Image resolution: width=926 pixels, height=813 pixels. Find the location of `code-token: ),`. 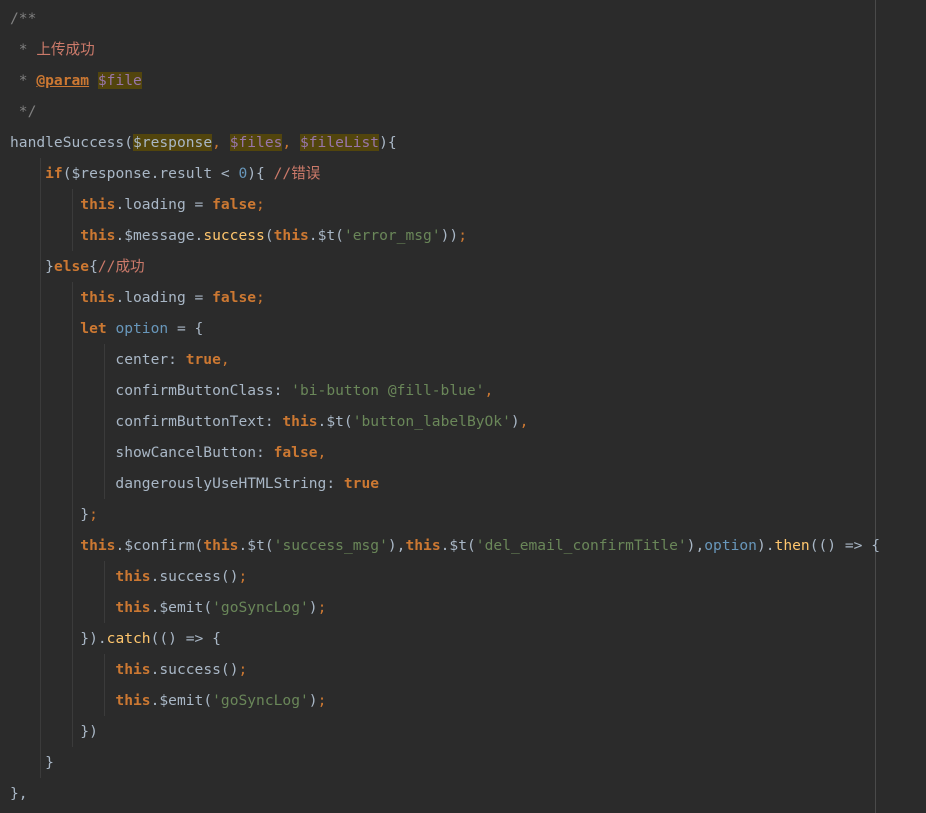

code-token: ), is located at coordinates (396, 545).